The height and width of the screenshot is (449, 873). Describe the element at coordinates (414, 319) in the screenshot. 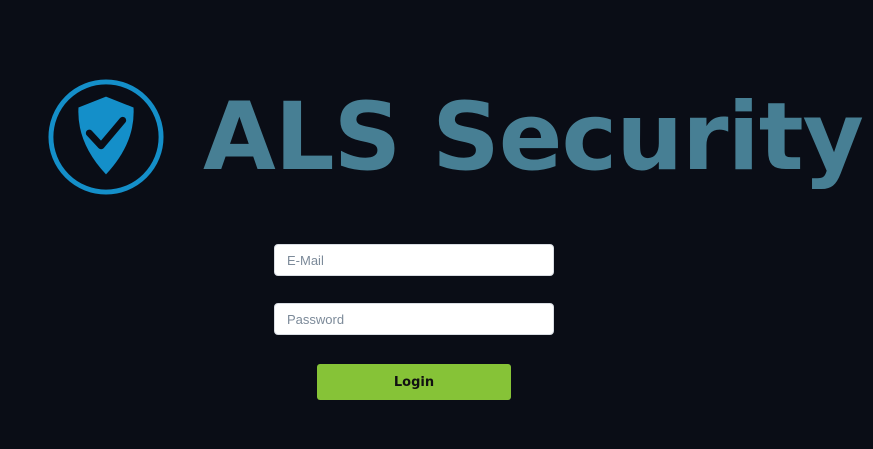

I see `password-field` at that location.